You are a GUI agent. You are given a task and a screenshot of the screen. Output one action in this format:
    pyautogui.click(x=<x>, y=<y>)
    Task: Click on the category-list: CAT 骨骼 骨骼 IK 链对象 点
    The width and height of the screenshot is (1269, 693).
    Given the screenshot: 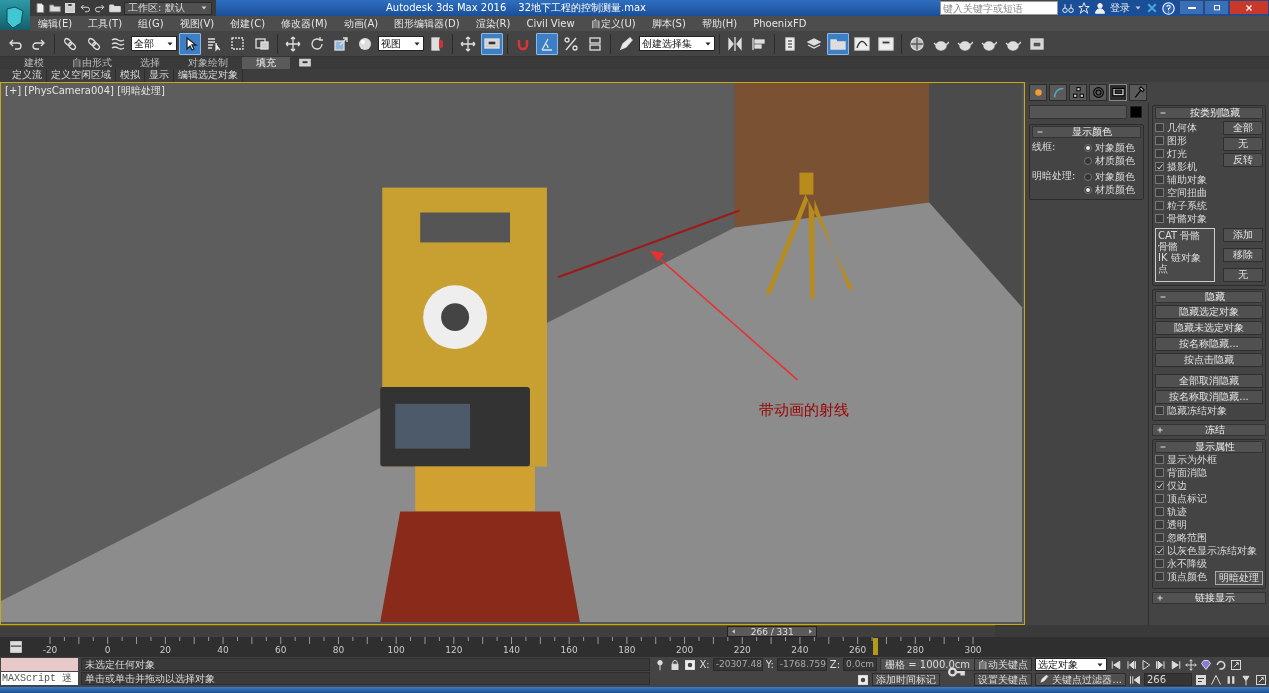 What is the action you would take?
    pyautogui.click(x=1185, y=255)
    